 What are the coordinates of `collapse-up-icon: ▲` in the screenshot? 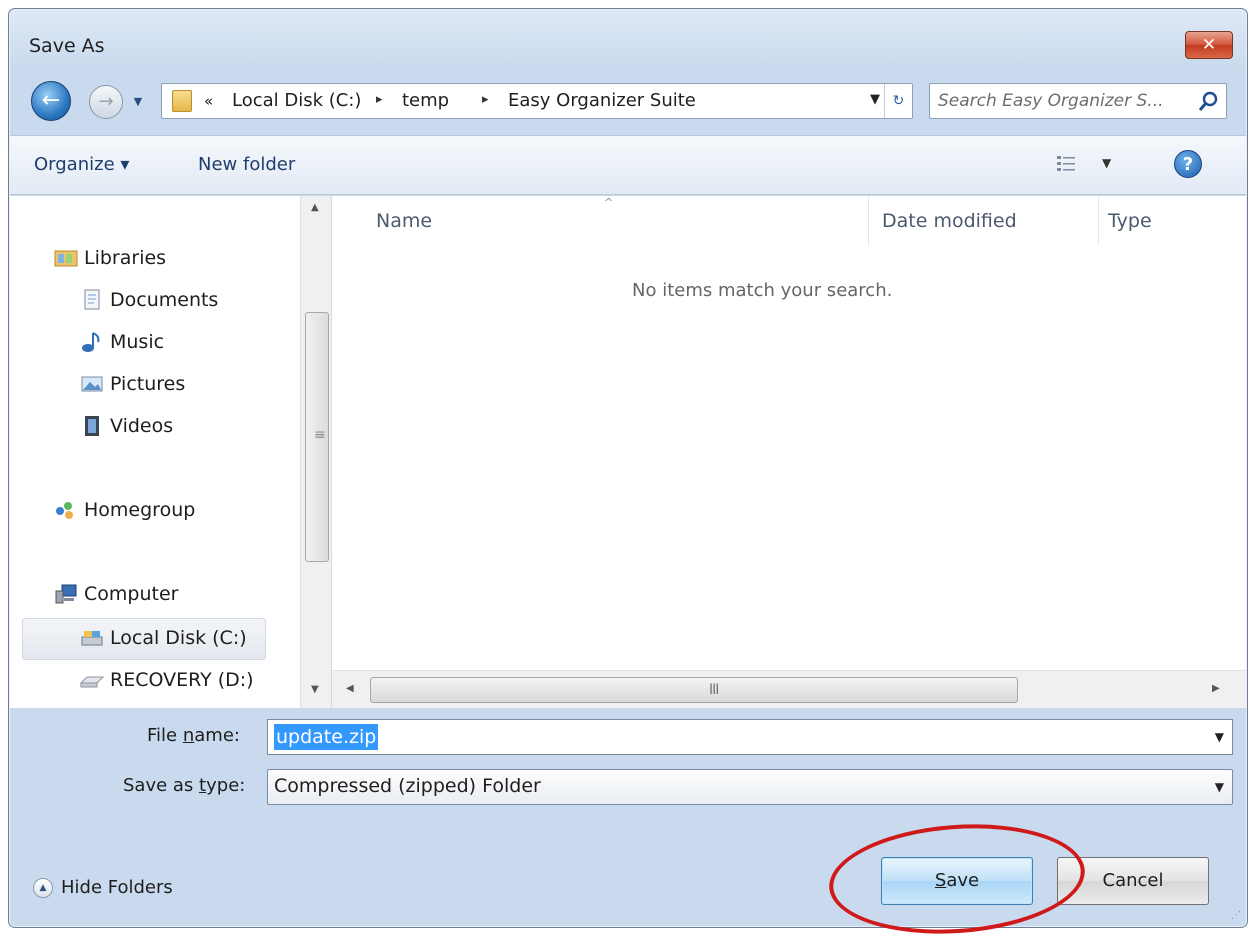 It's located at (43, 887).